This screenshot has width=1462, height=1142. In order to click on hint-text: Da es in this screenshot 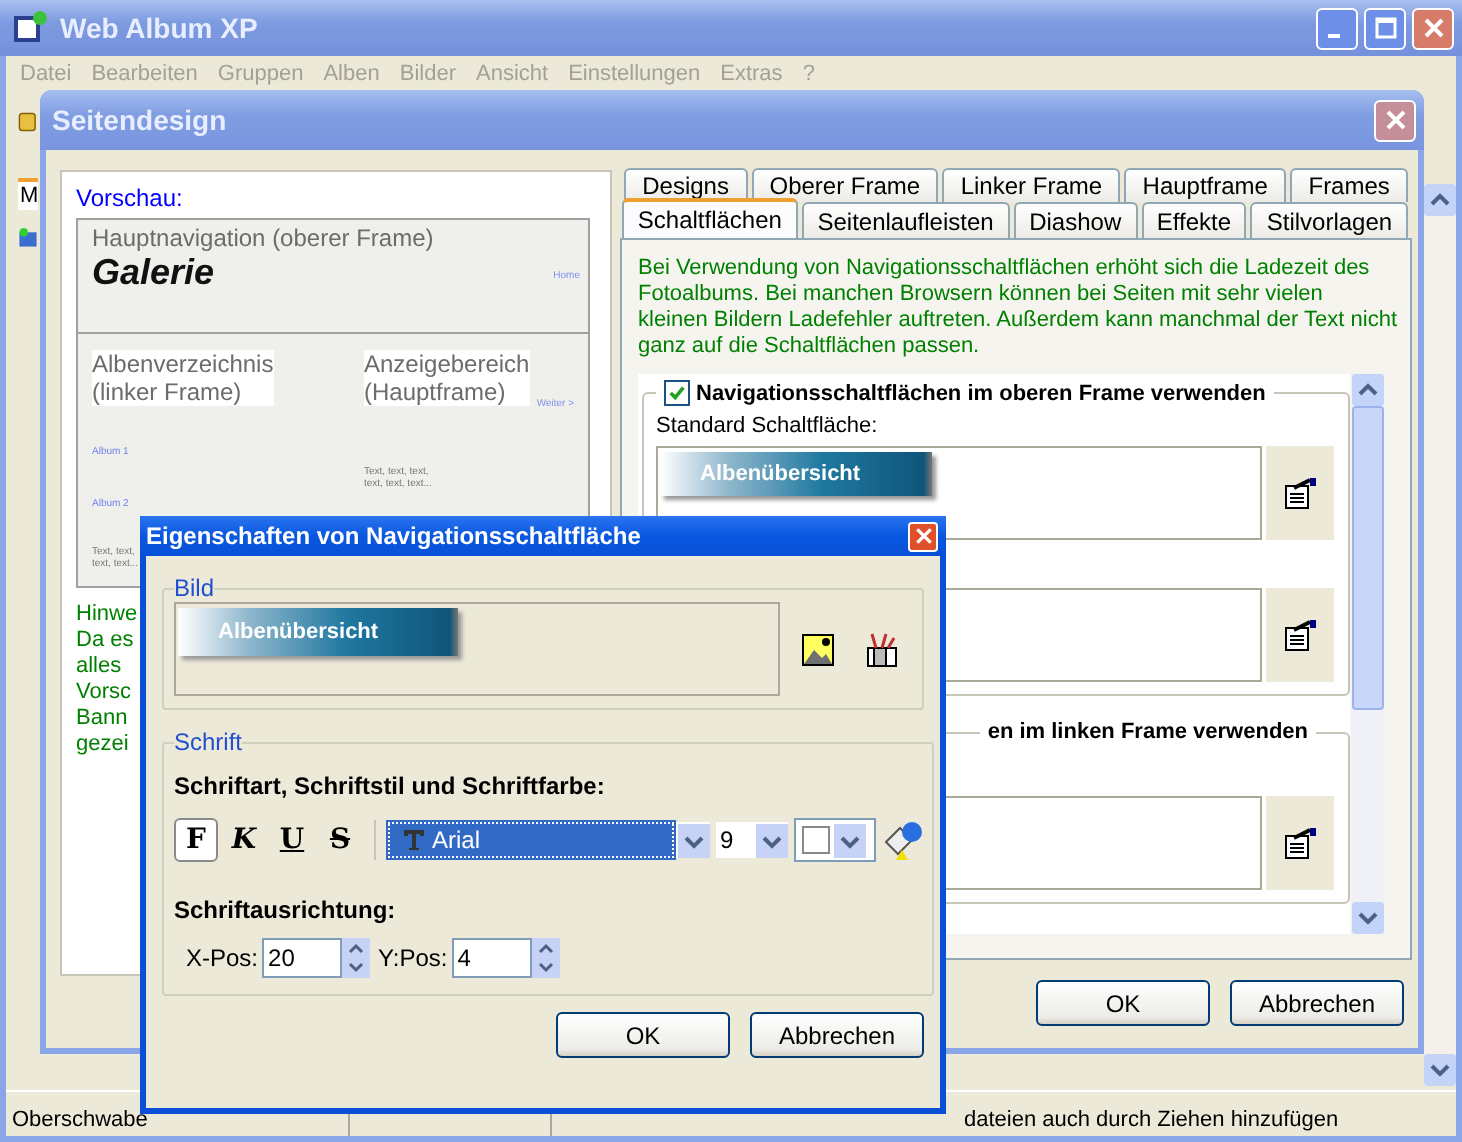, I will do `click(105, 641)`.